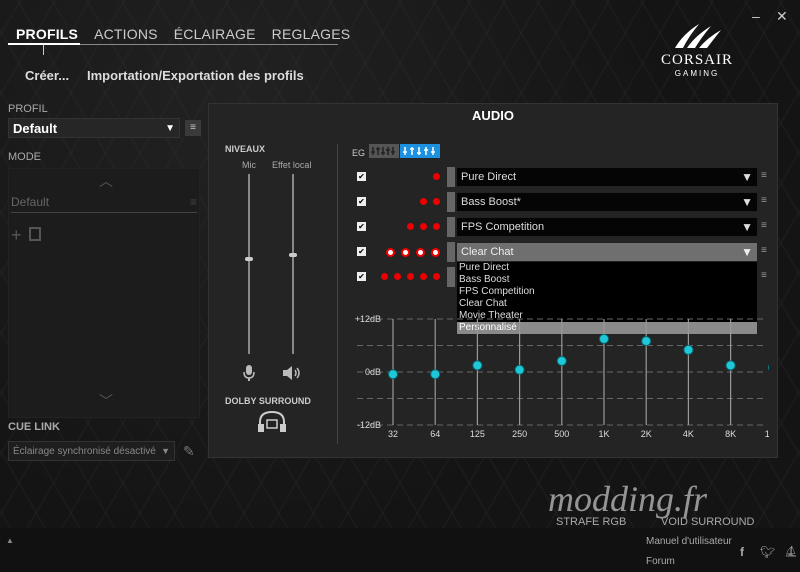 Image resolution: width=800 pixels, height=572 pixels. What do you see at coordinates (104, 293) in the screenshot?
I see `mode-list: ︿ Default ≡ + ﹀` at bounding box center [104, 293].